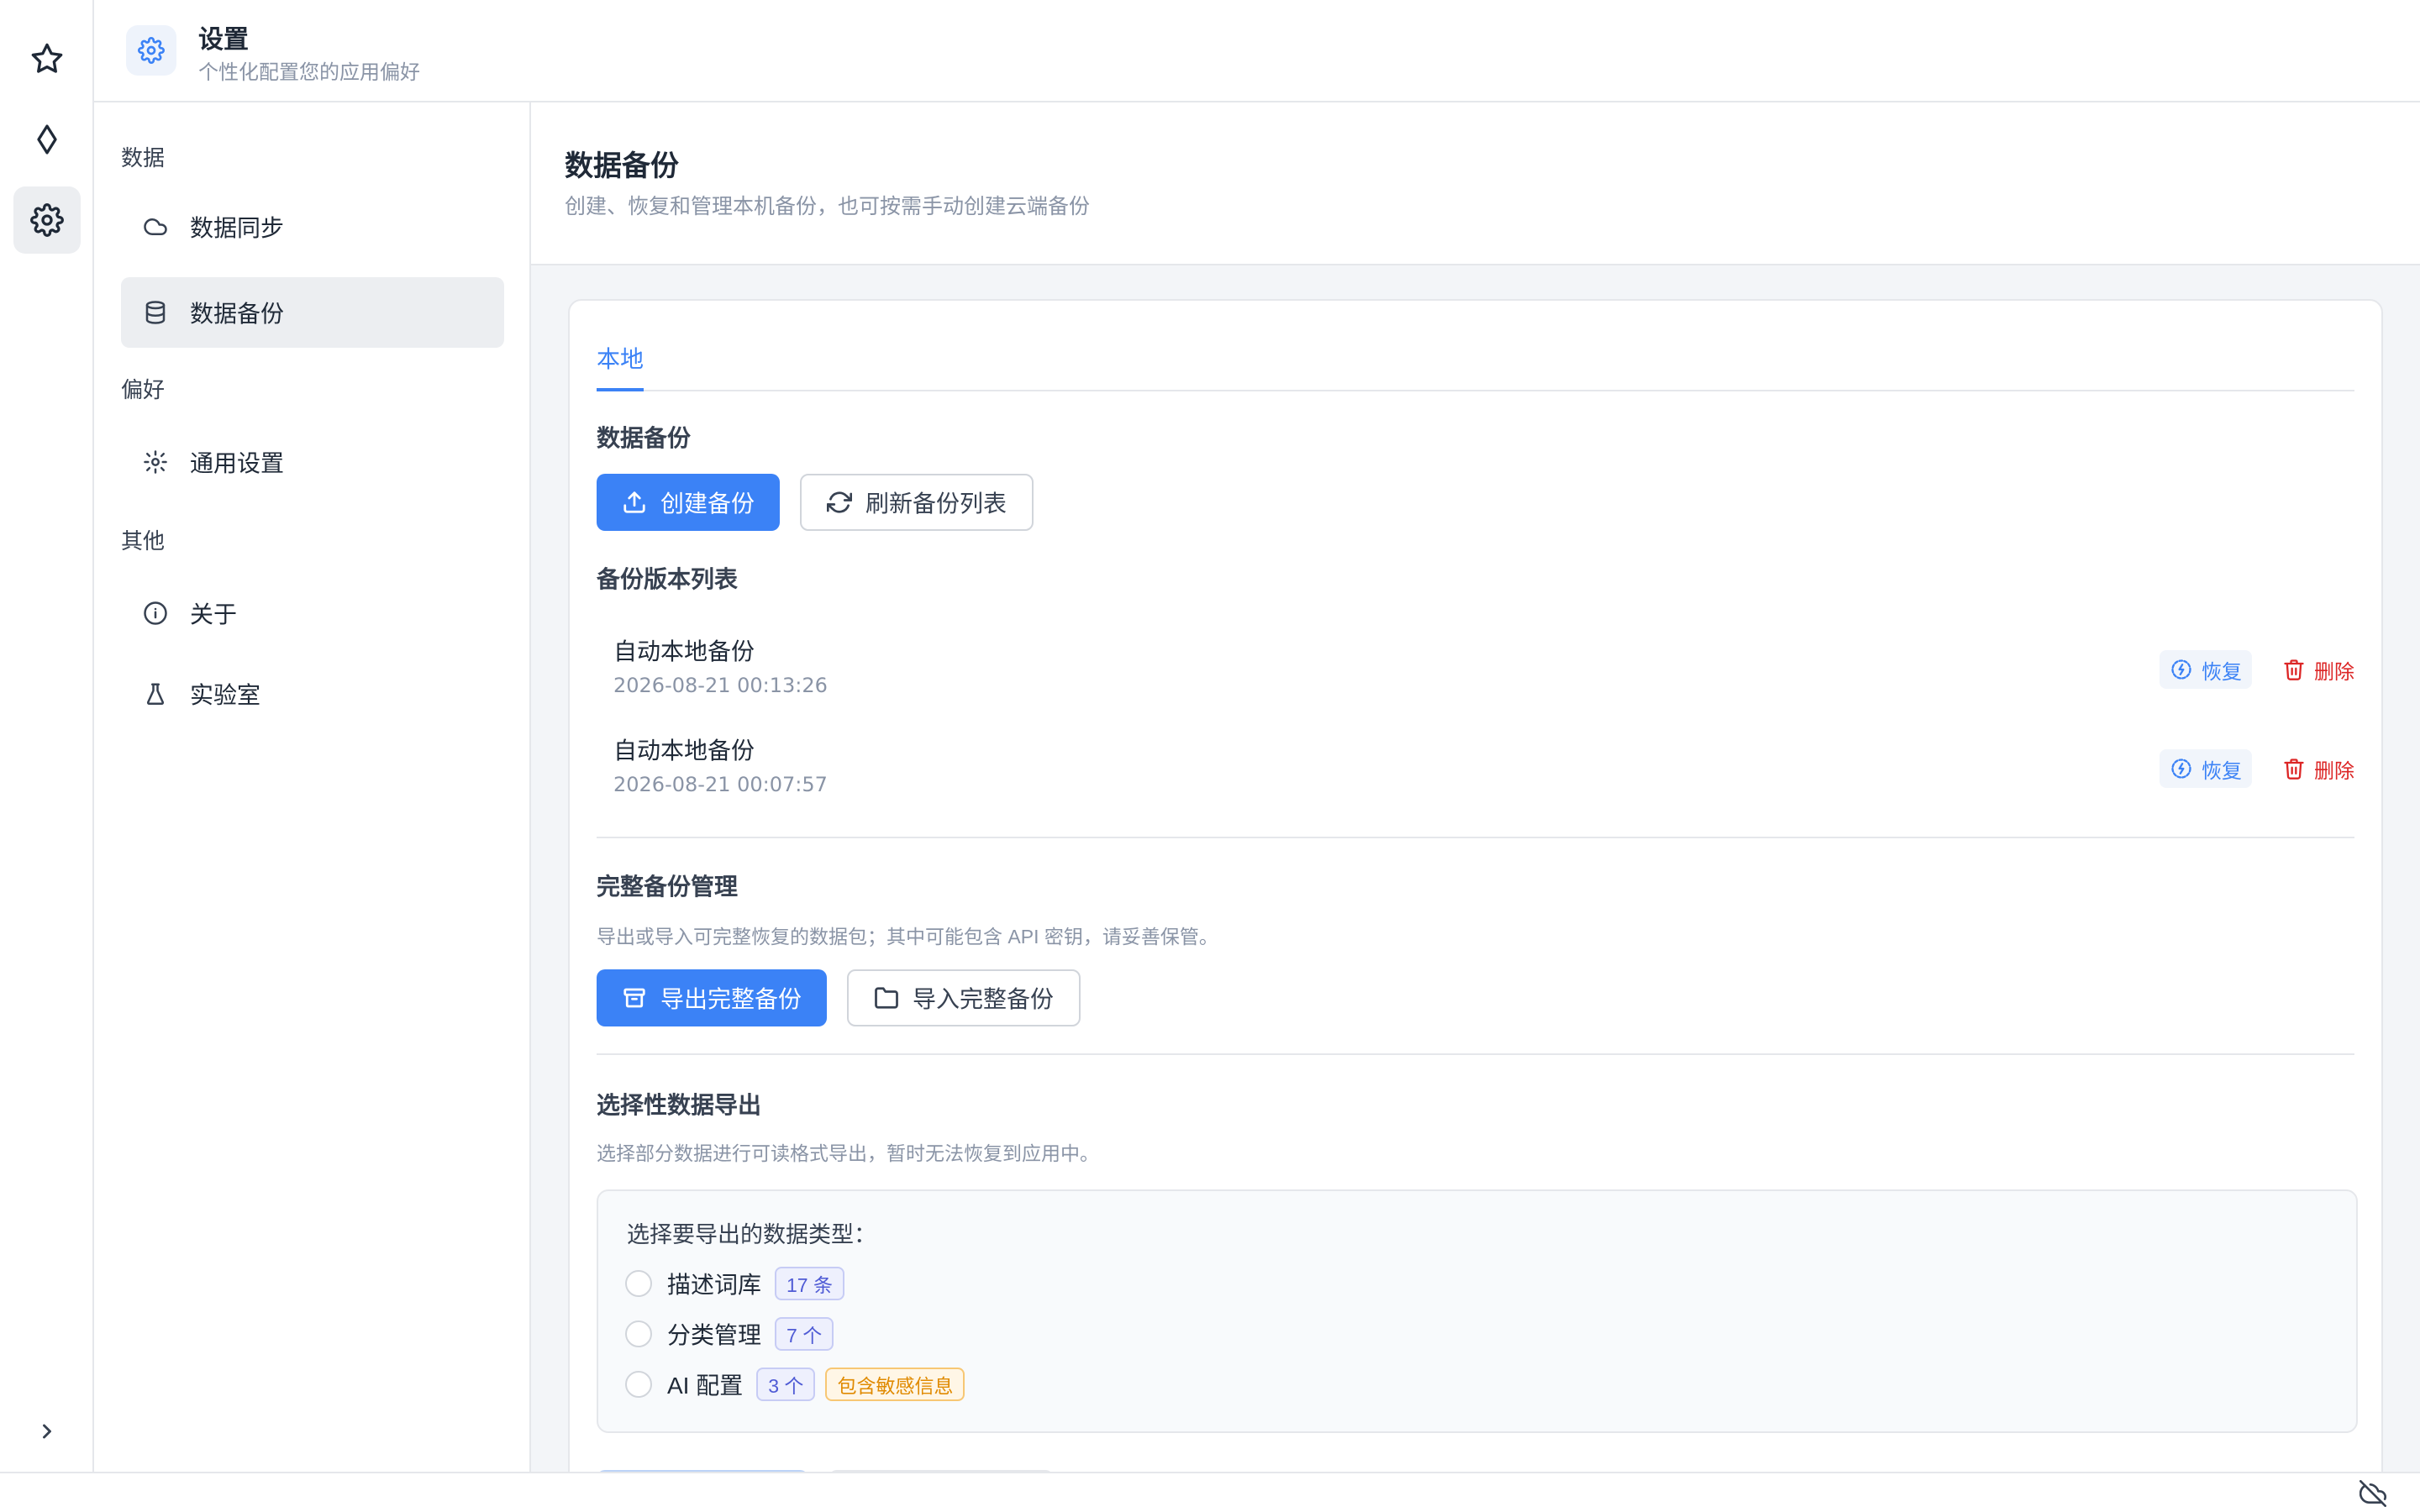 This screenshot has width=2420, height=1512. What do you see at coordinates (707, 504) in the screenshot?
I see `create-backup-label: 创建备份` at bounding box center [707, 504].